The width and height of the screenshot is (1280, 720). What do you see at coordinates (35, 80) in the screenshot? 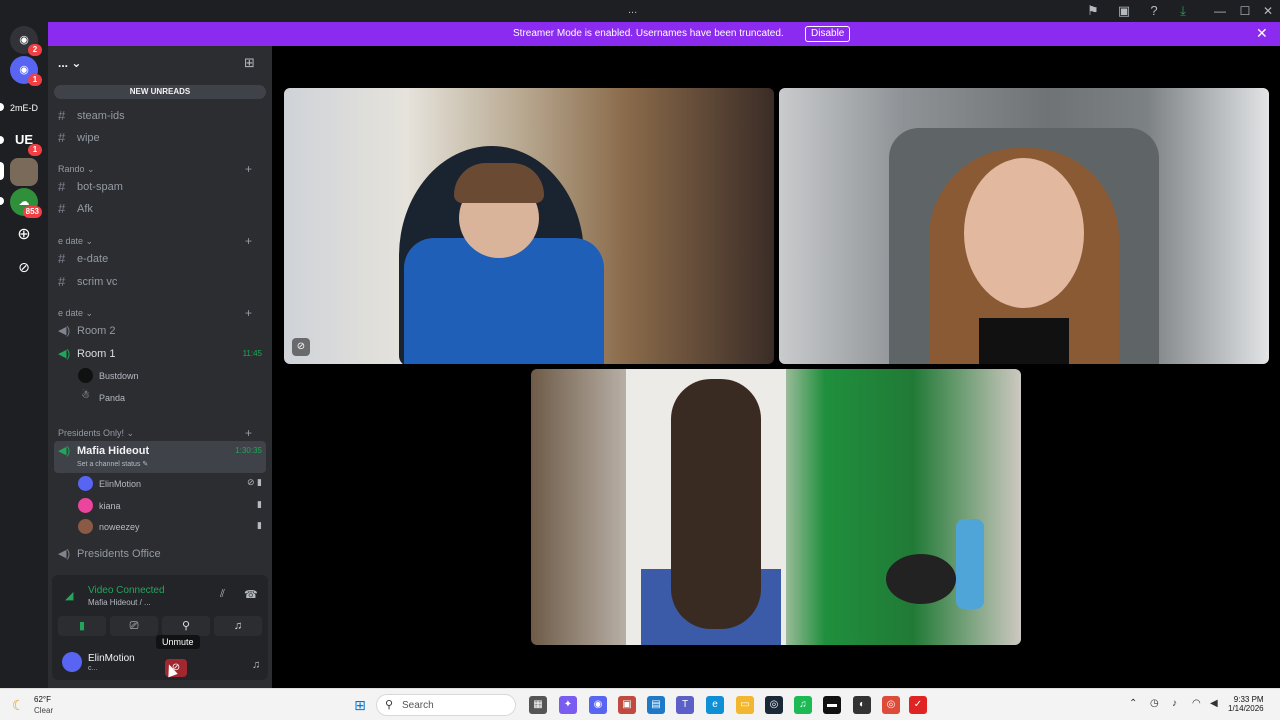
I see `server-badge: 1` at bounding box center [35, 80].